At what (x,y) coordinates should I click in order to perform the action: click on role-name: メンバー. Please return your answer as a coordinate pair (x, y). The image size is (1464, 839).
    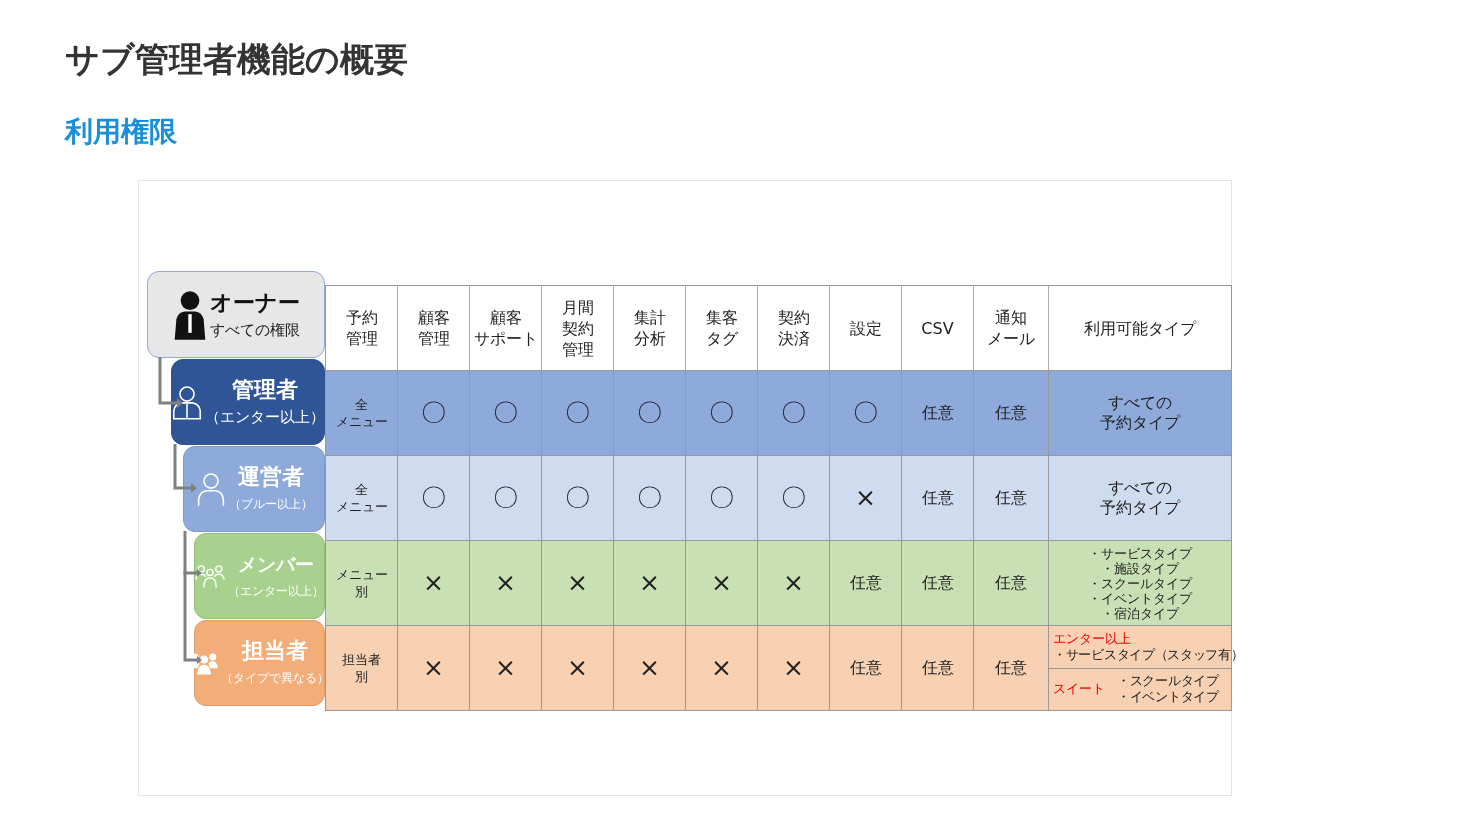
    Looking at the image, I should click on (276, 564).